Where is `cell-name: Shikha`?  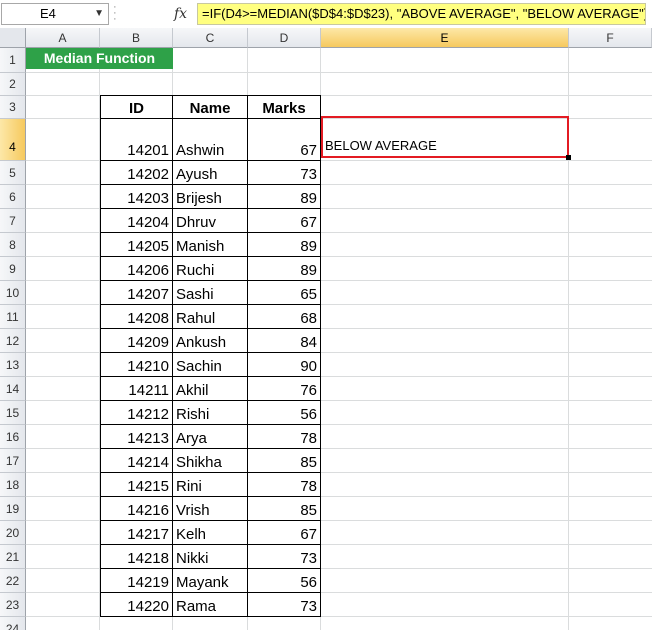
cell-name: Shikha is located at coordinates (210, 460).